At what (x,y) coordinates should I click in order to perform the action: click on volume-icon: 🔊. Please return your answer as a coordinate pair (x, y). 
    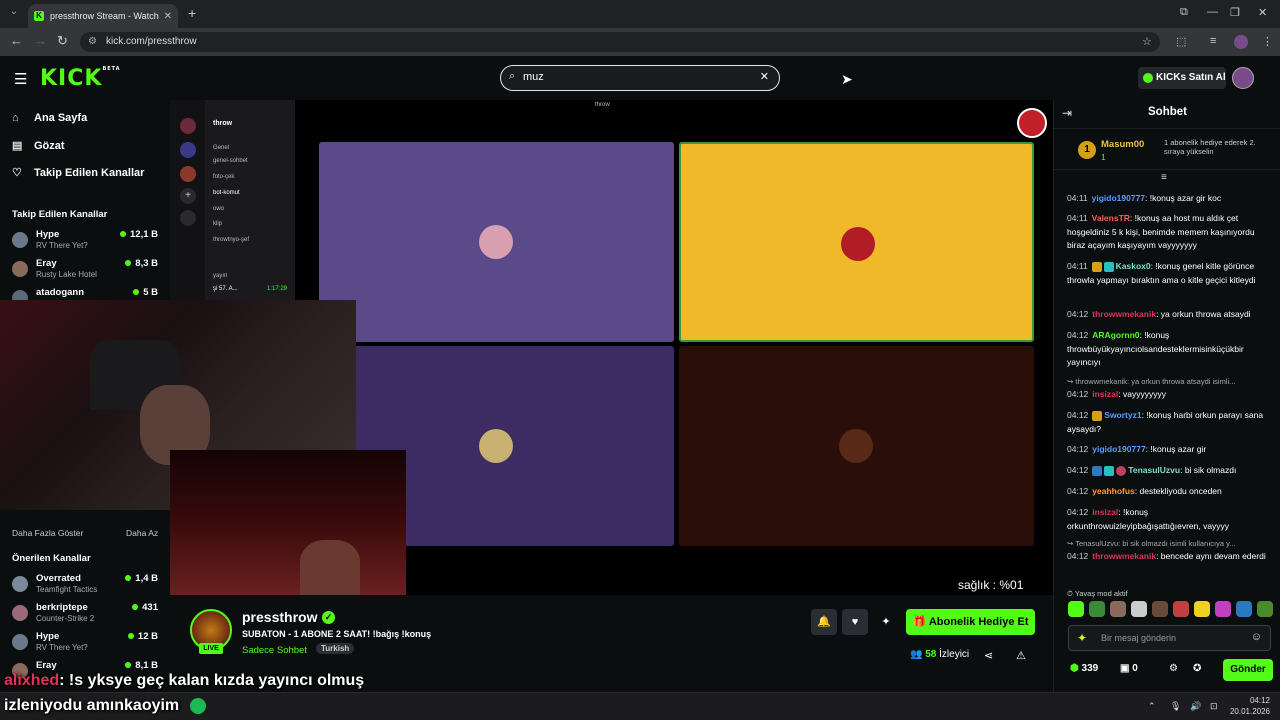
    Looking at the image, I should click on (1195, 706).